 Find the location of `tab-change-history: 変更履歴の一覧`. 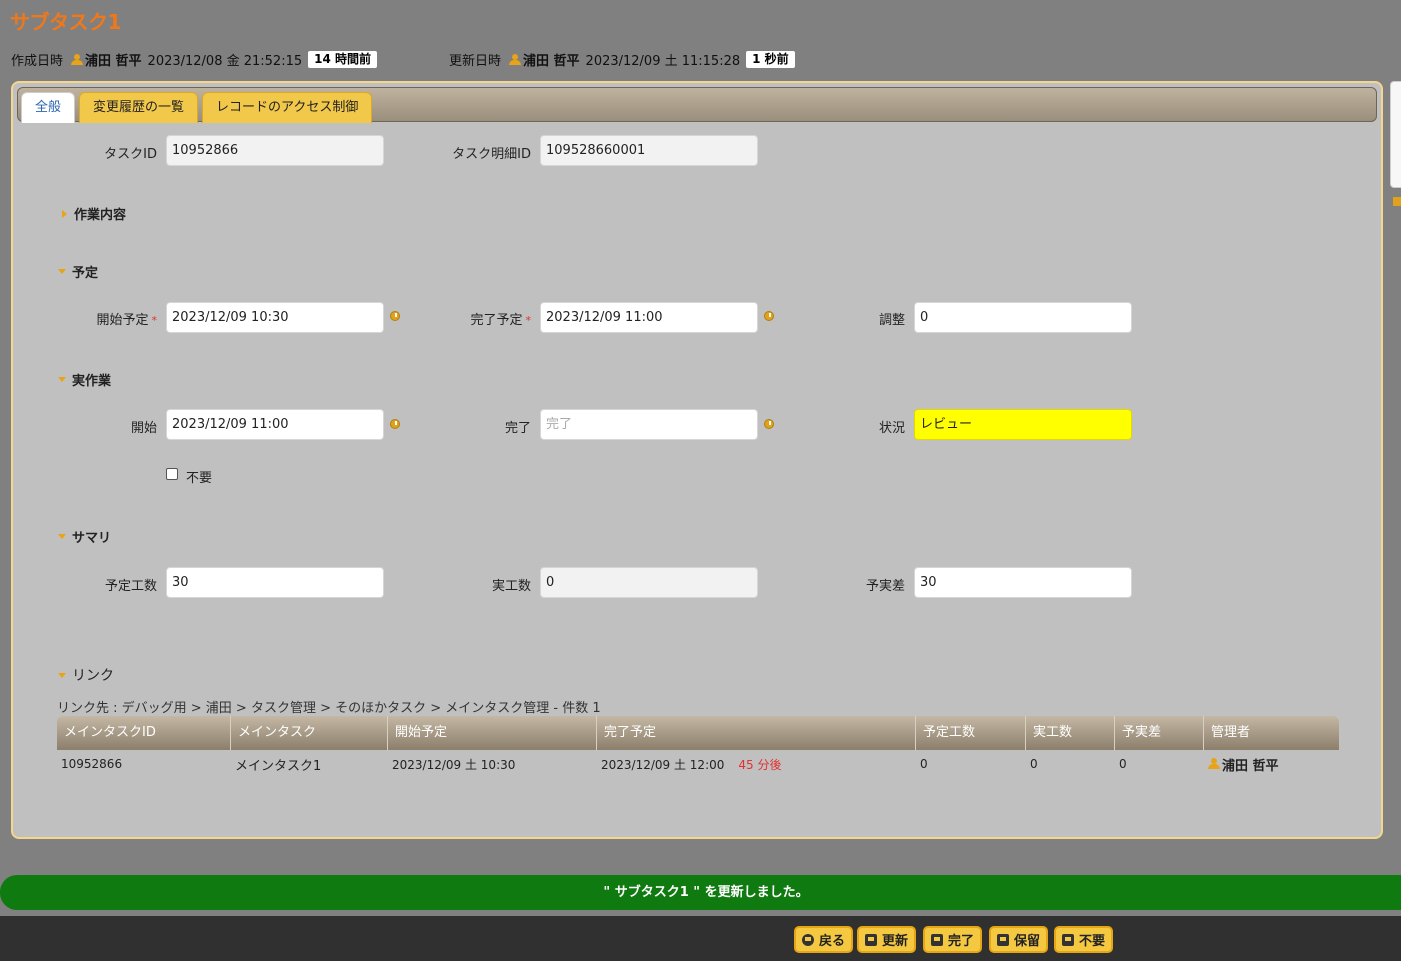

tab-change-history: 変更履歴の一覧 is located at coordinates (139, 107).